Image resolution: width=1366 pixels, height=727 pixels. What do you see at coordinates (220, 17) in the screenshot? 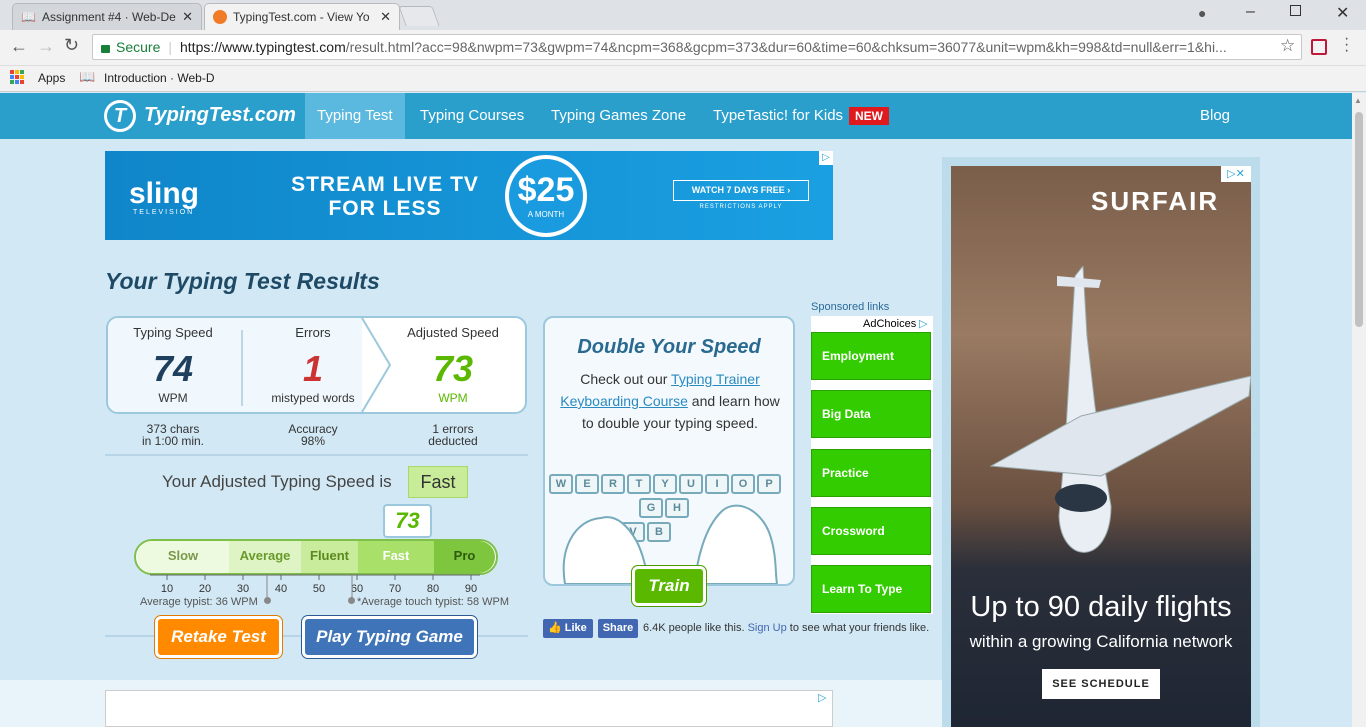
I see `typingtest-favicon-icon` at bounding box center [220, 17].